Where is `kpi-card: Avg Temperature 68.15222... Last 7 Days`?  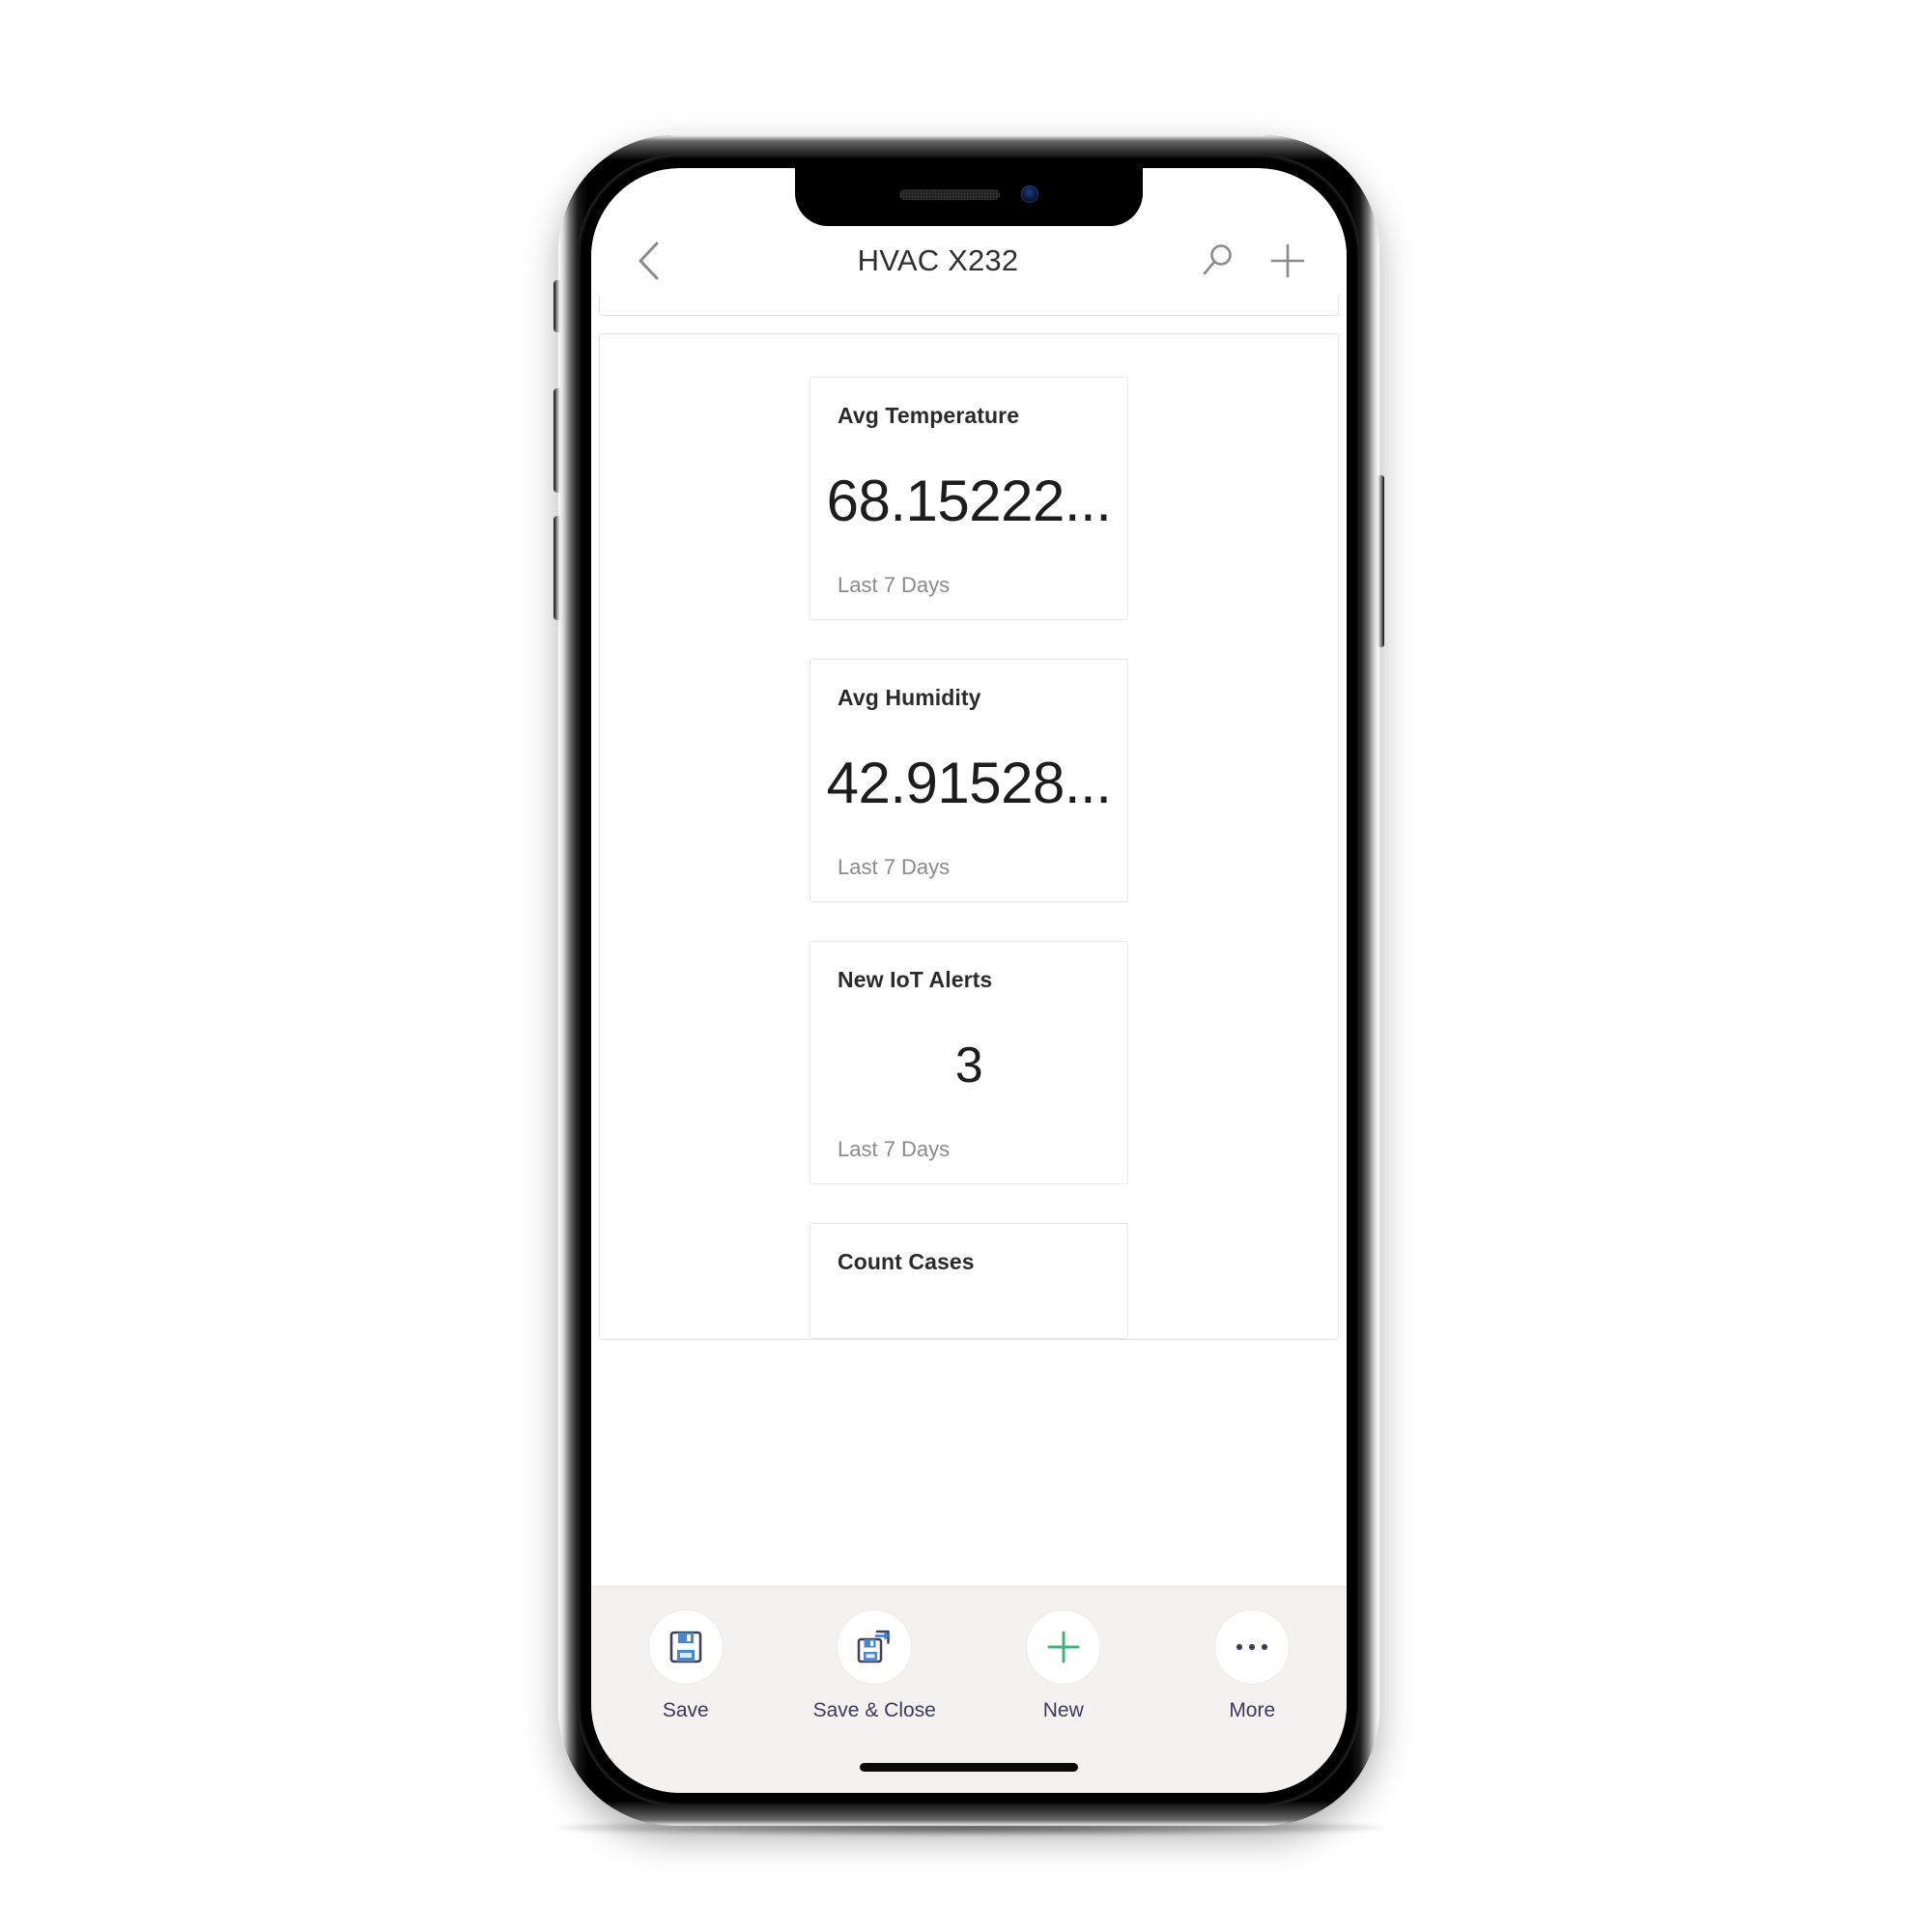
kpi-card: Avg Temperature 68.15222... Last 7 Days is located at coordinates (969, 498).